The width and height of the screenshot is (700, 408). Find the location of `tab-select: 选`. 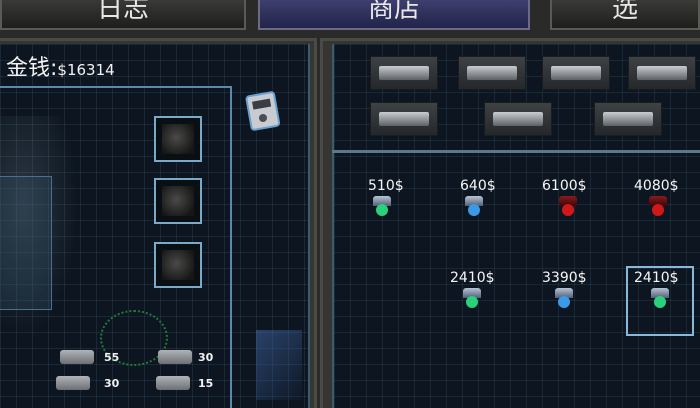

tab-select: 选 is located at coordinates (625, 15).